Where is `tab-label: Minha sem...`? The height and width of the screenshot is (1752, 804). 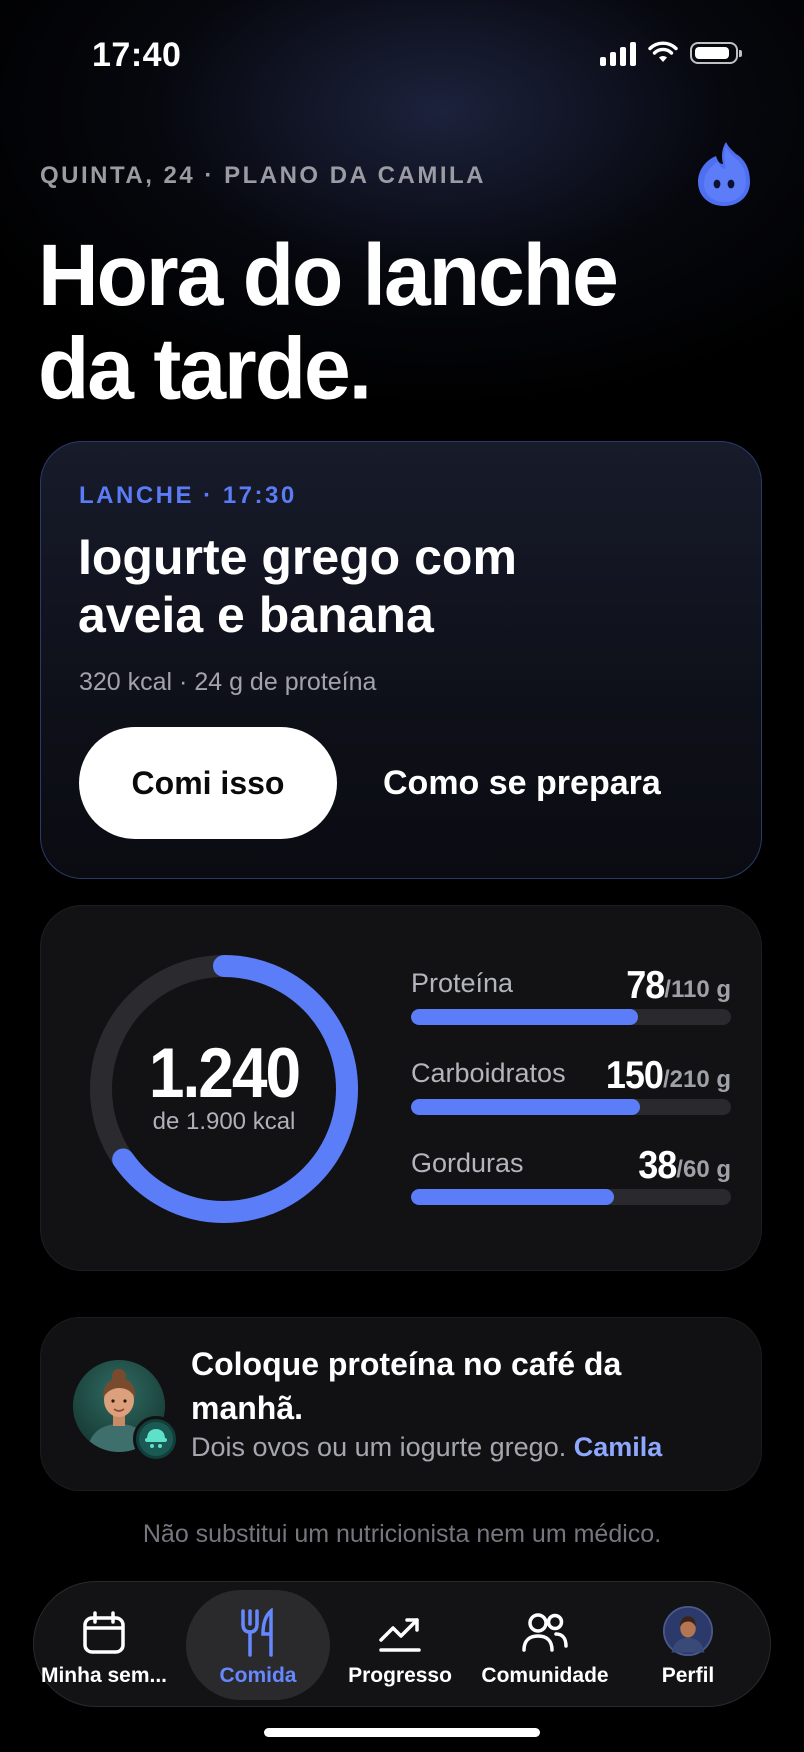
tab-label: Minha sem... is located at coordinates (104, 1675).